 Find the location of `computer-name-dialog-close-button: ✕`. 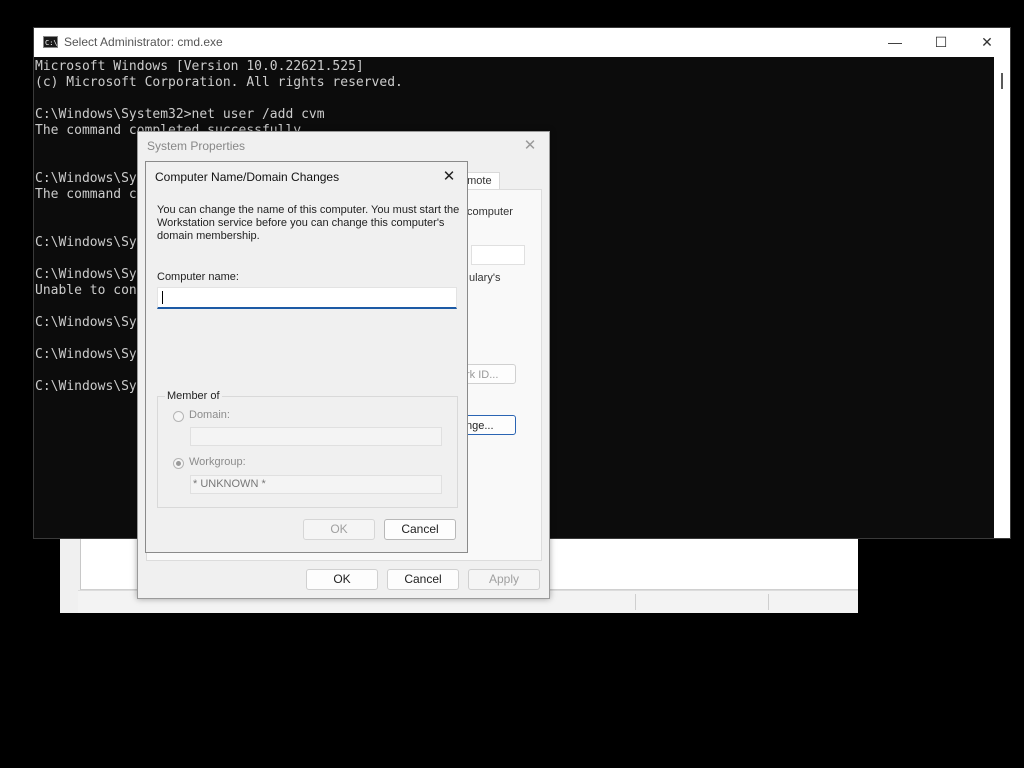

computer-name-dialog-close-button: ✕ is located at coordinates (449, 177).